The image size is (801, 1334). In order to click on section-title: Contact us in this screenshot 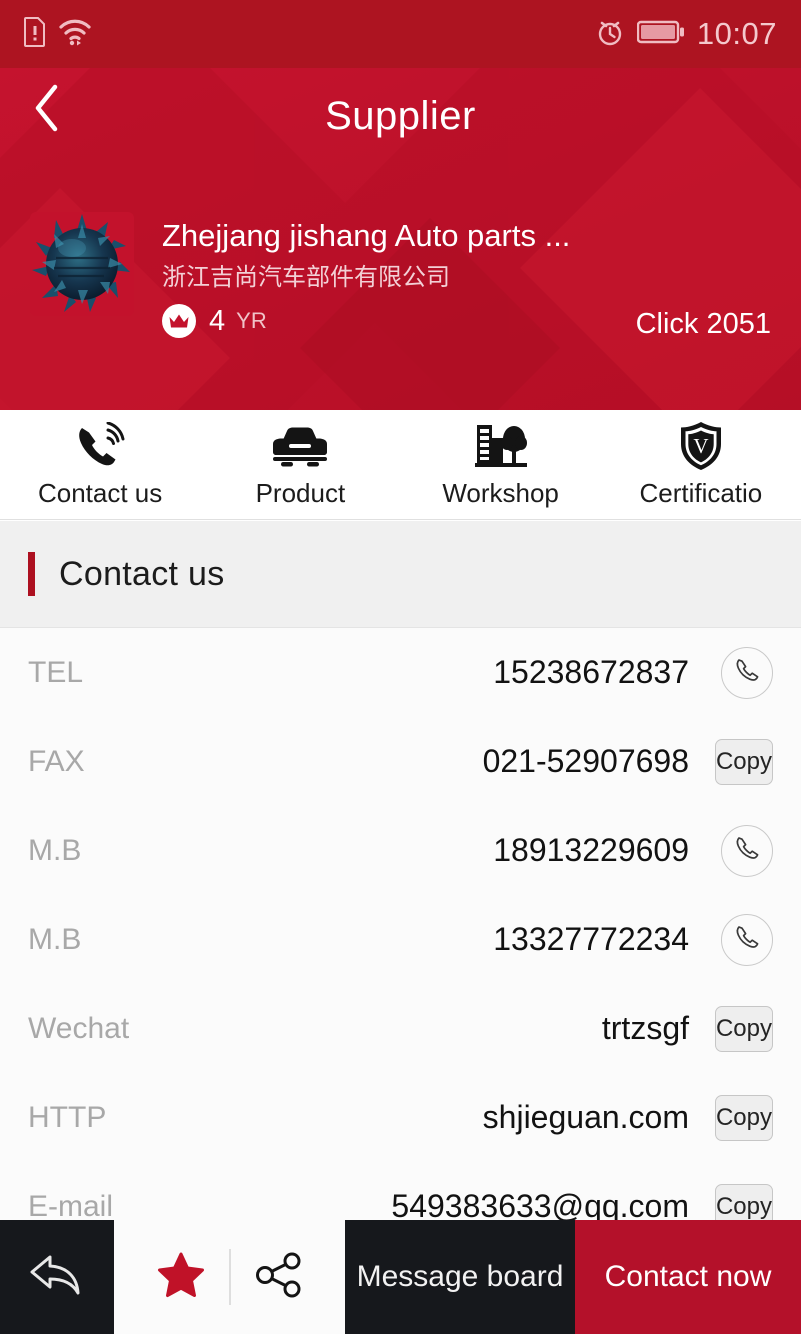, I will do `click(142, 573)`.